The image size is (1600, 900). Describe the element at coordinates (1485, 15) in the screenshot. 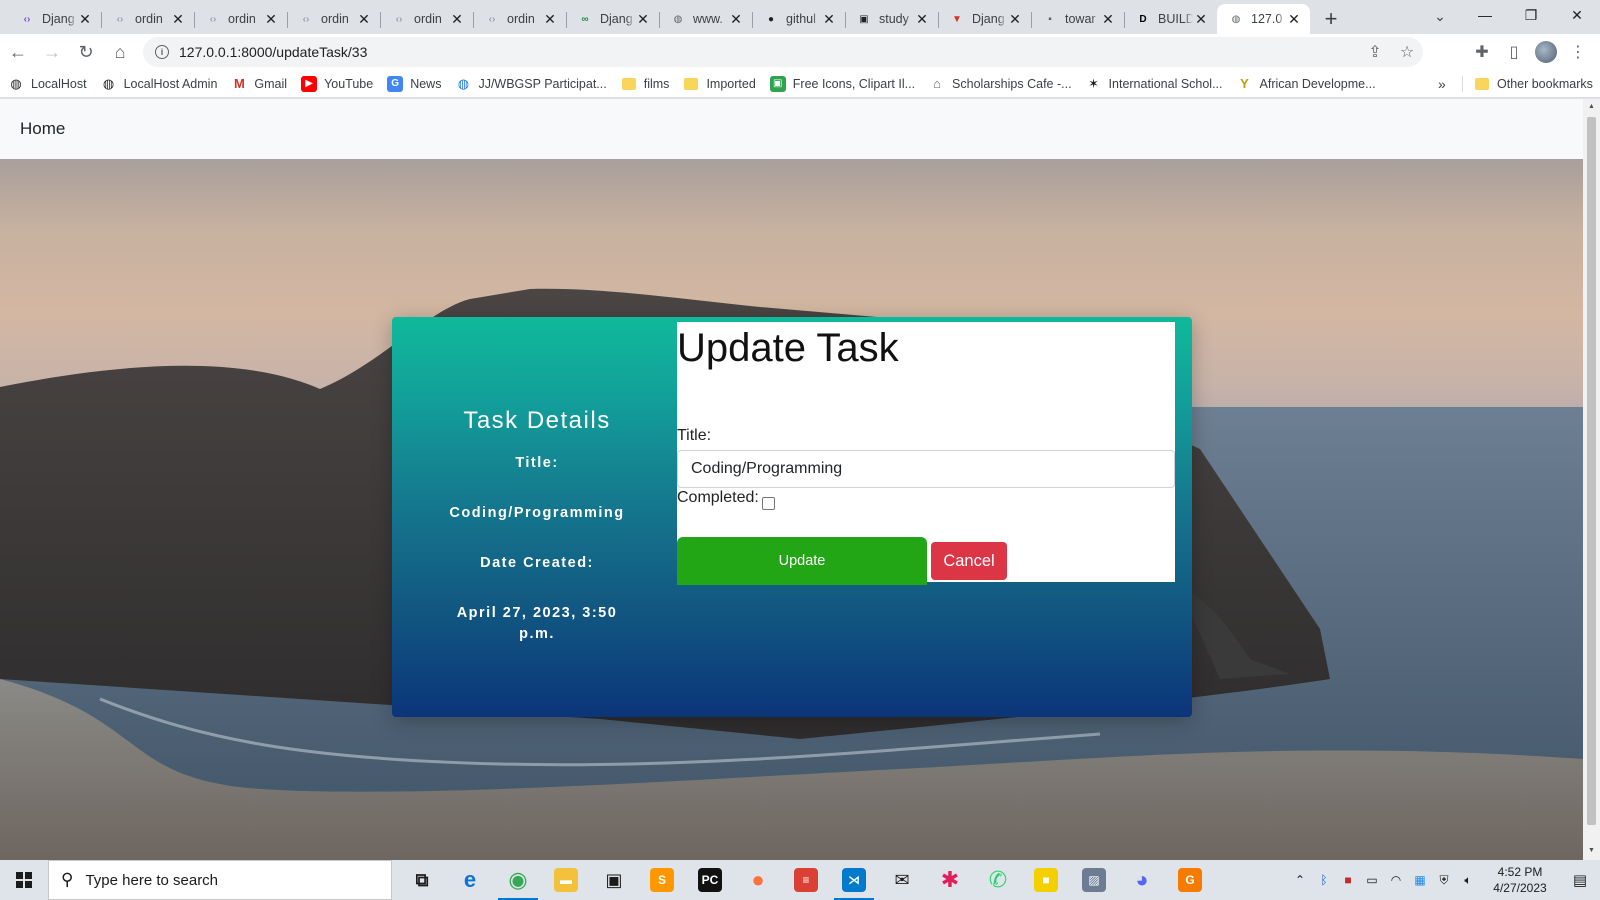

I see `minimize-icon: —` at that location.